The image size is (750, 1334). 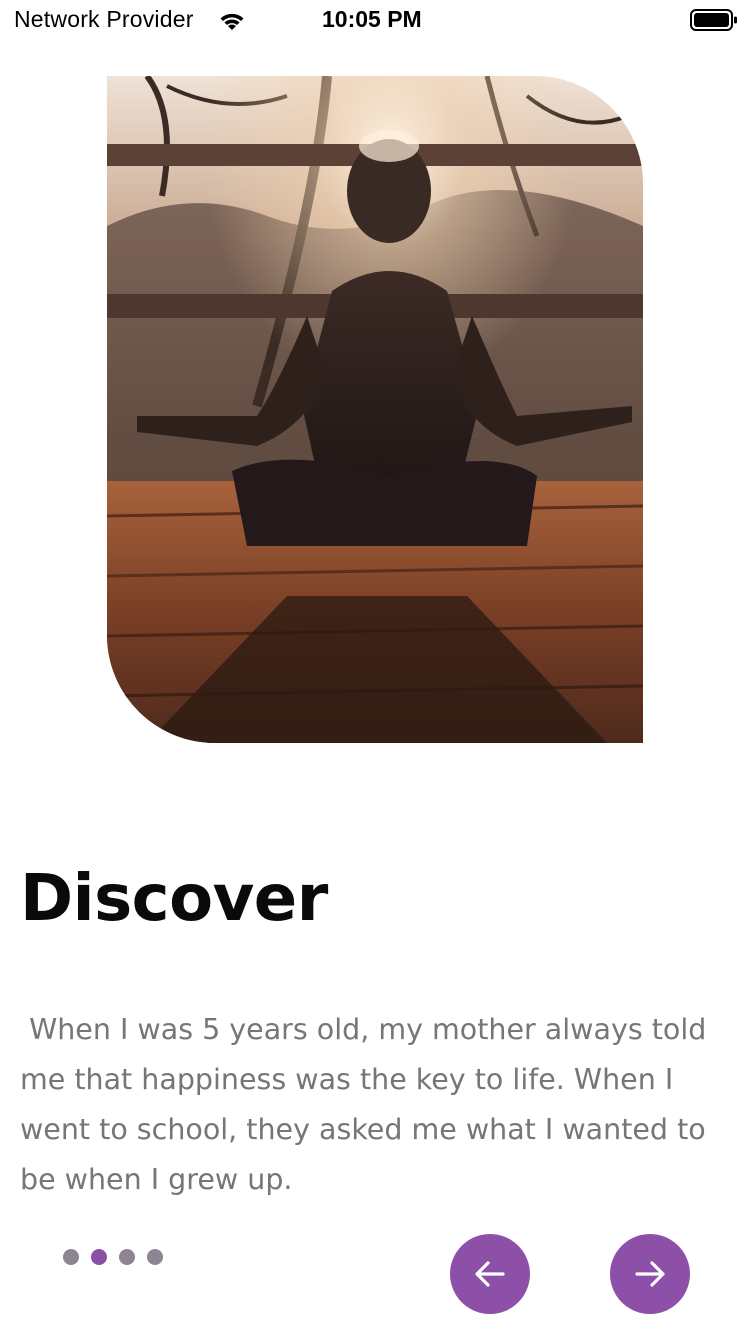 I want to click on battery-icon, so click(x=713, y=20).